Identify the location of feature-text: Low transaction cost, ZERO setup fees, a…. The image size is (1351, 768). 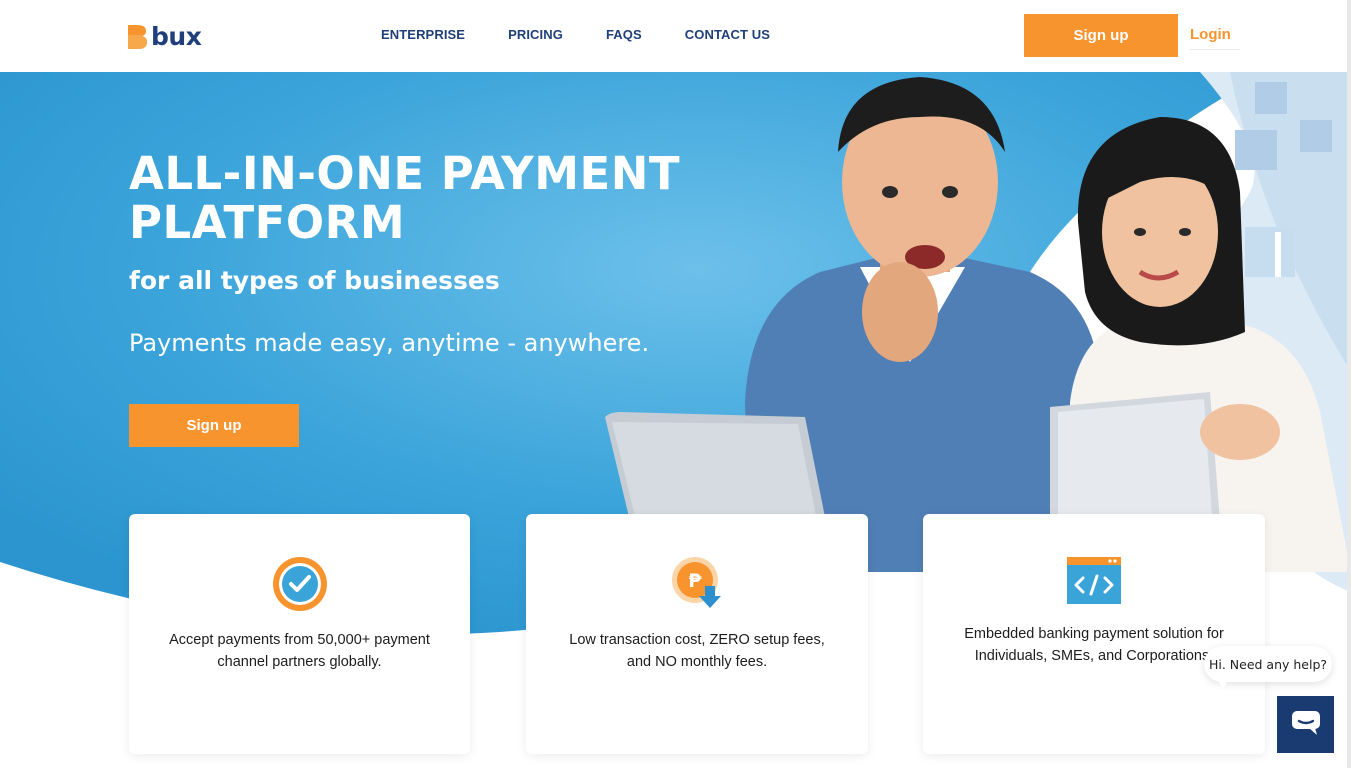
(697, 651).